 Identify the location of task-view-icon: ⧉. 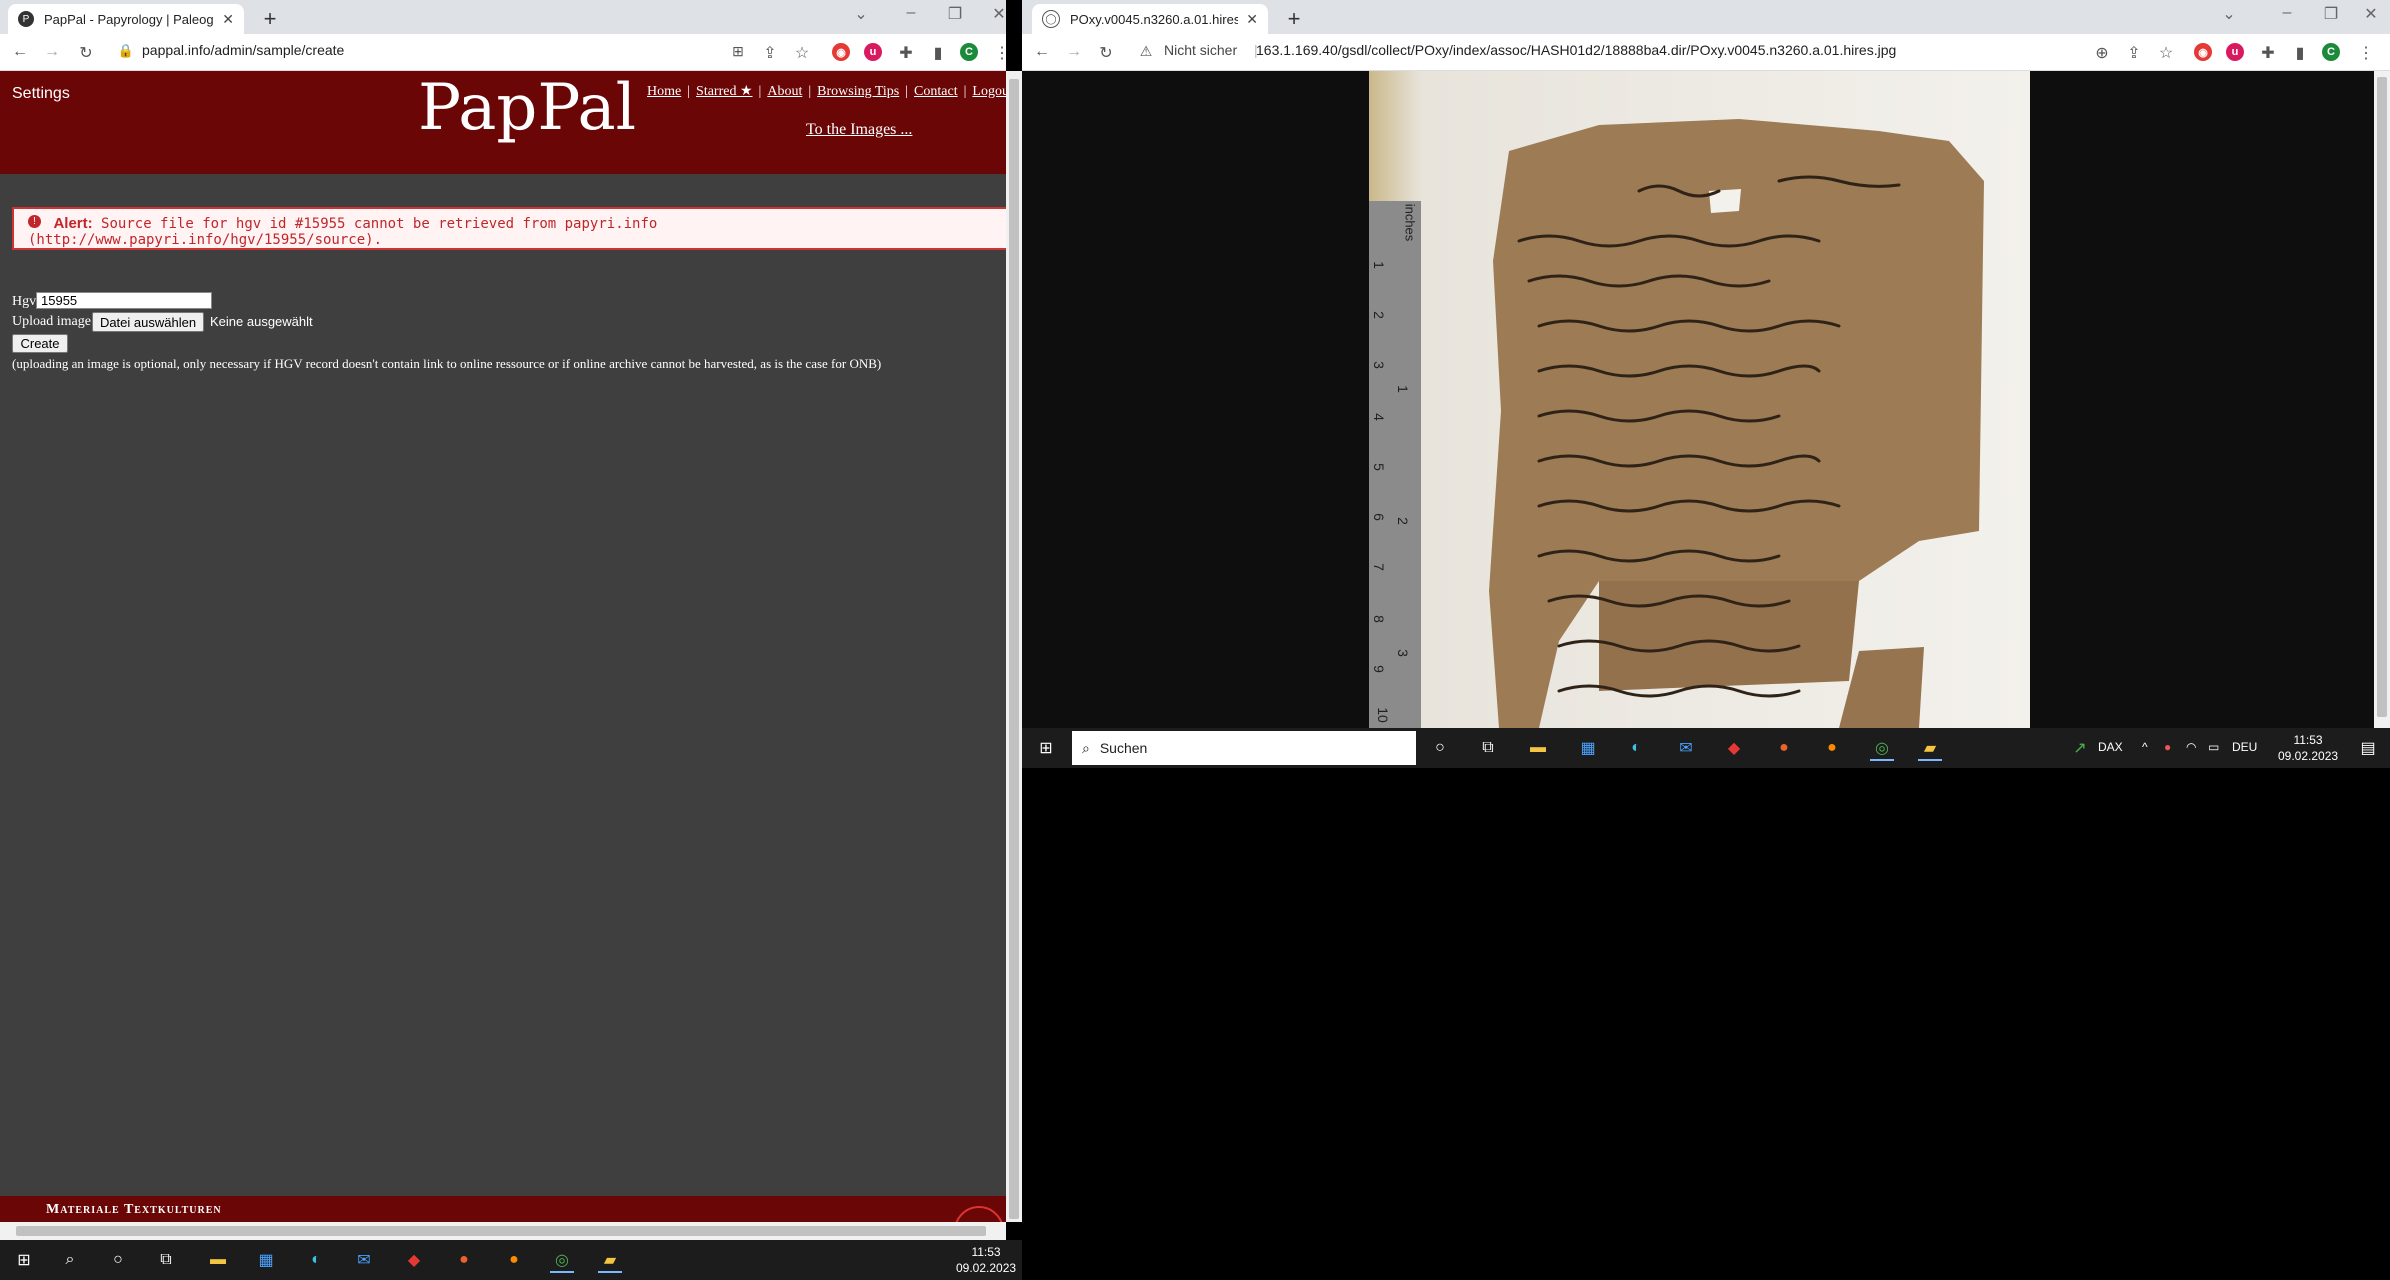
(166, 1260).